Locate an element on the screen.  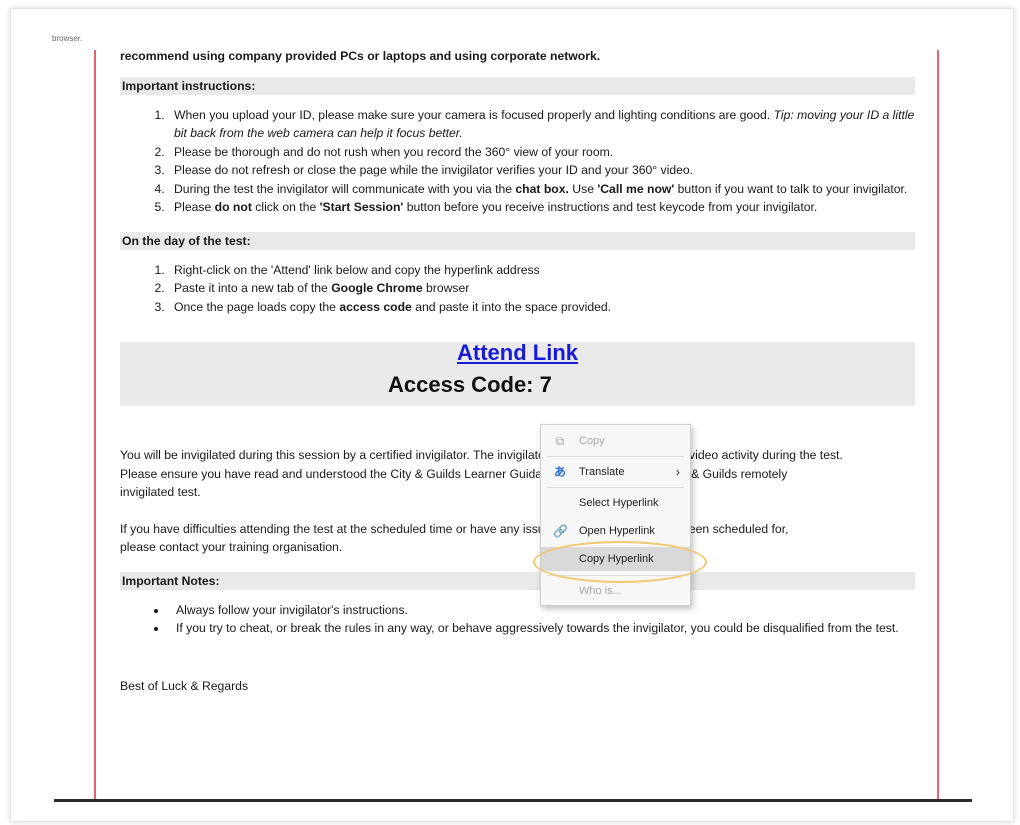
left-margin-line is located at coordinates (95, 425).